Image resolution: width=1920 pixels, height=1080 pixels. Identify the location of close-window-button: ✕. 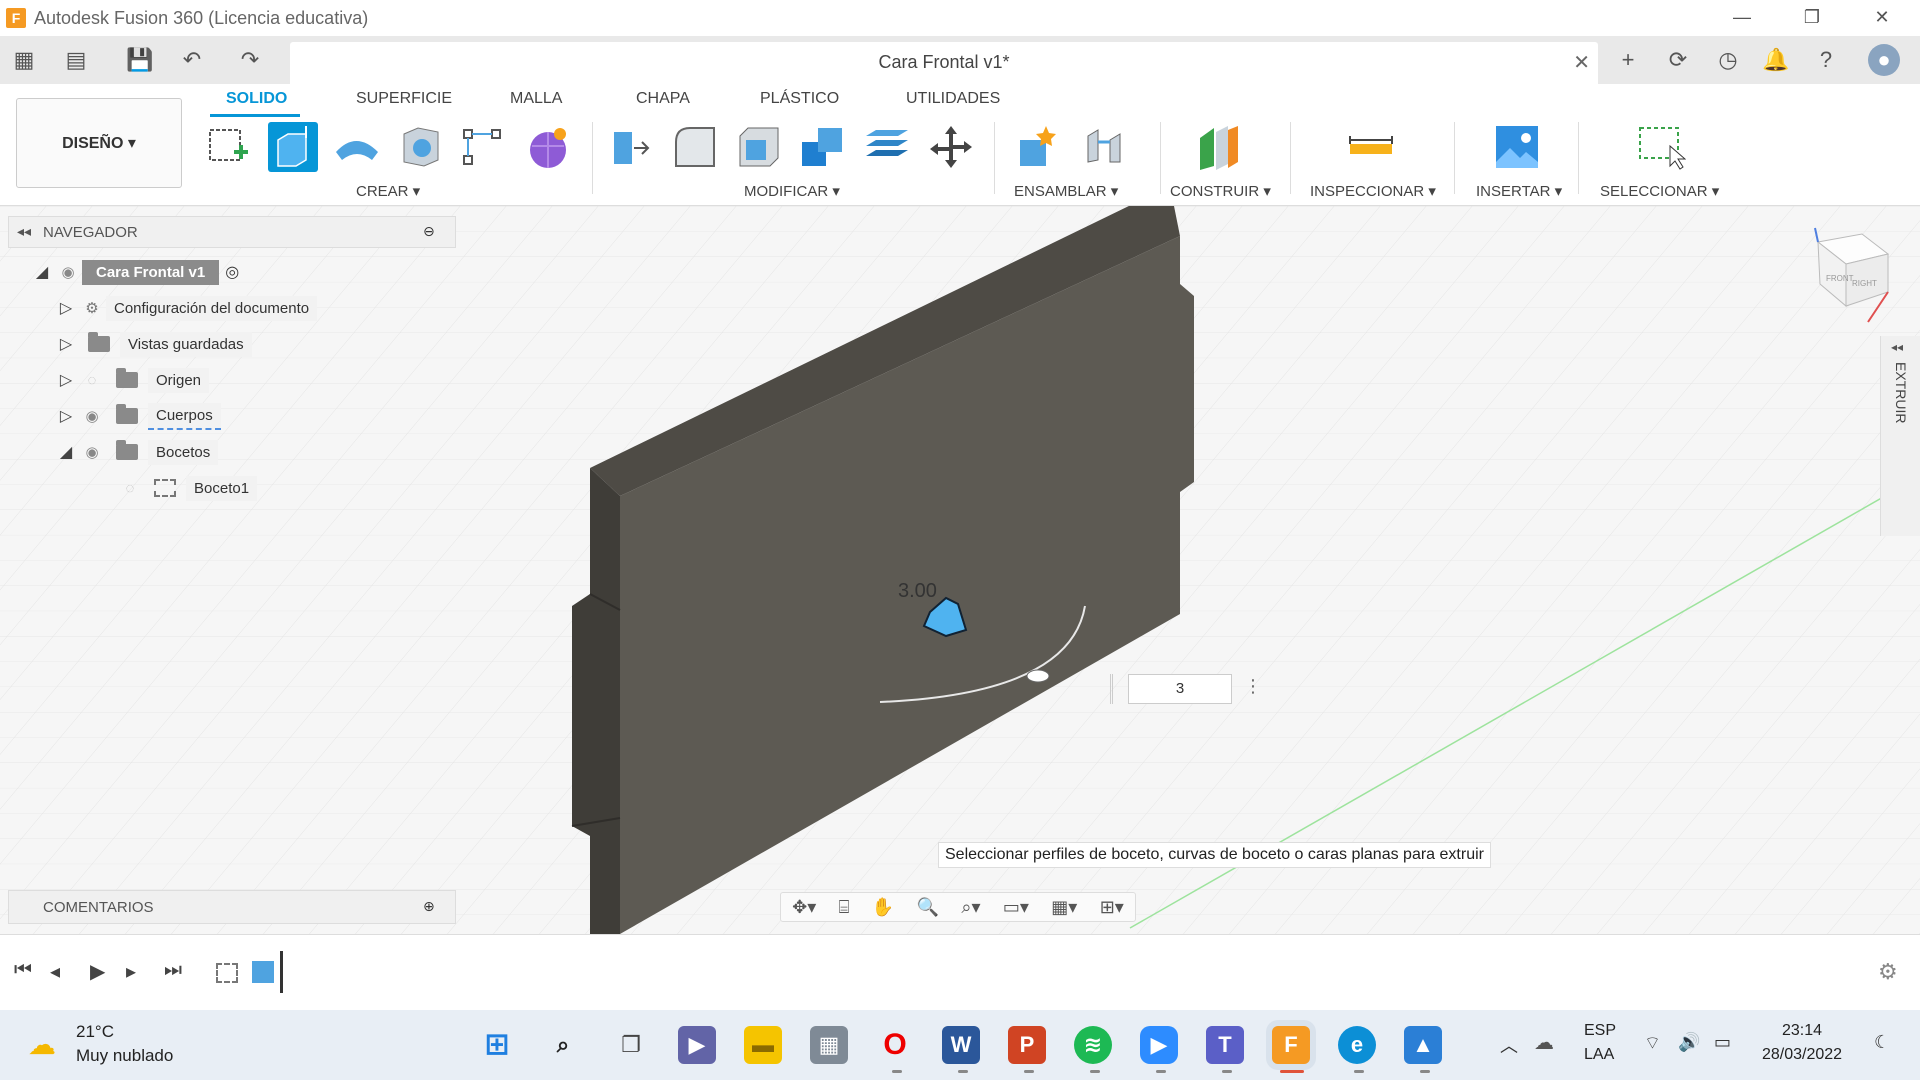
(1882, 18).